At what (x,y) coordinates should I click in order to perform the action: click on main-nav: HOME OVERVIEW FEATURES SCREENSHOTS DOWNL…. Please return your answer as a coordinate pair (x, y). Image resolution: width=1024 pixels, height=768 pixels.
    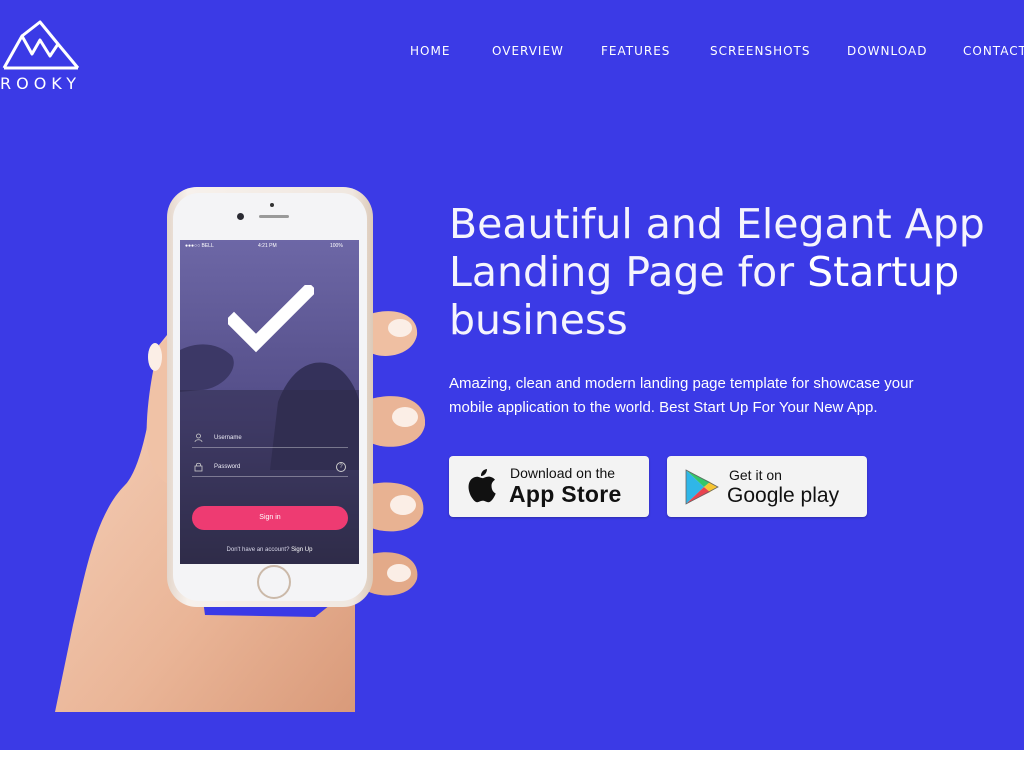
    Looking at the image, I should click on (512, 52).